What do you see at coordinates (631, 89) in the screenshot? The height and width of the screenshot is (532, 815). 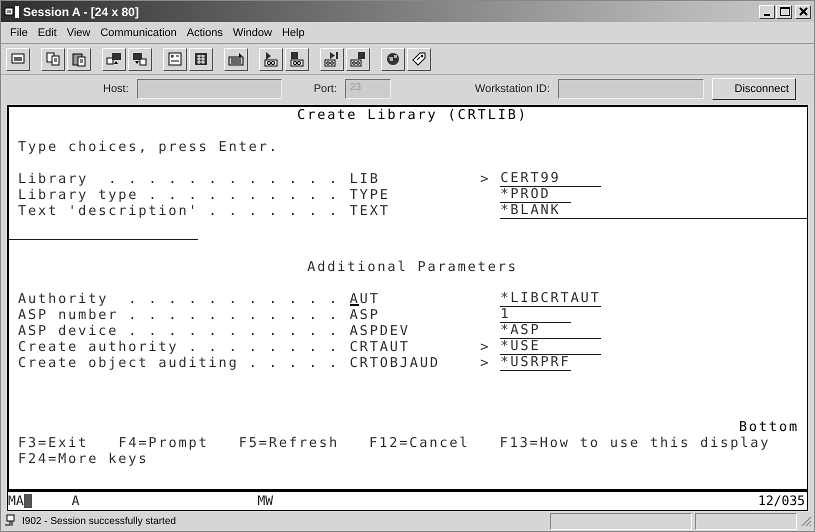 I see `workstation-field` at bounding box center [631, 89].